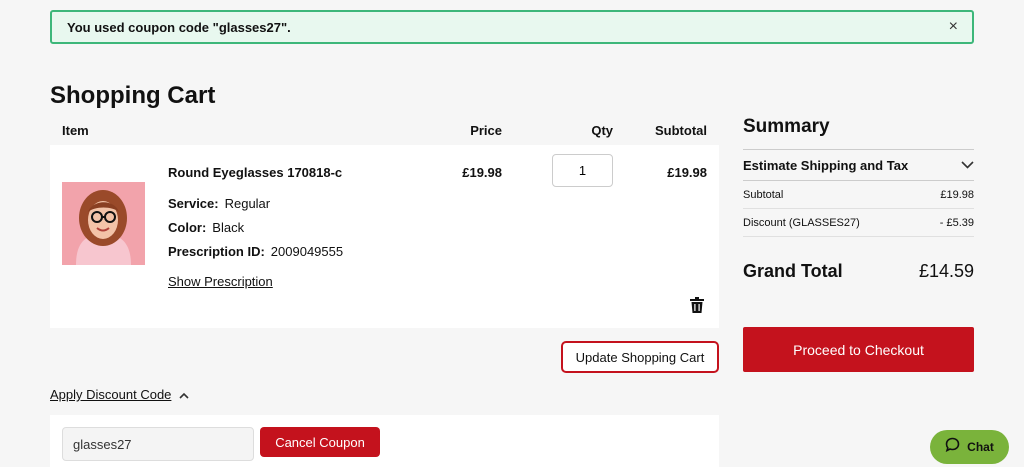 The width and height of the screenshot is (1024, 467). Describe the element at coordinates (384, 441) in the screenshot. I see `discount-panel: Cancel Coupon` at that location.